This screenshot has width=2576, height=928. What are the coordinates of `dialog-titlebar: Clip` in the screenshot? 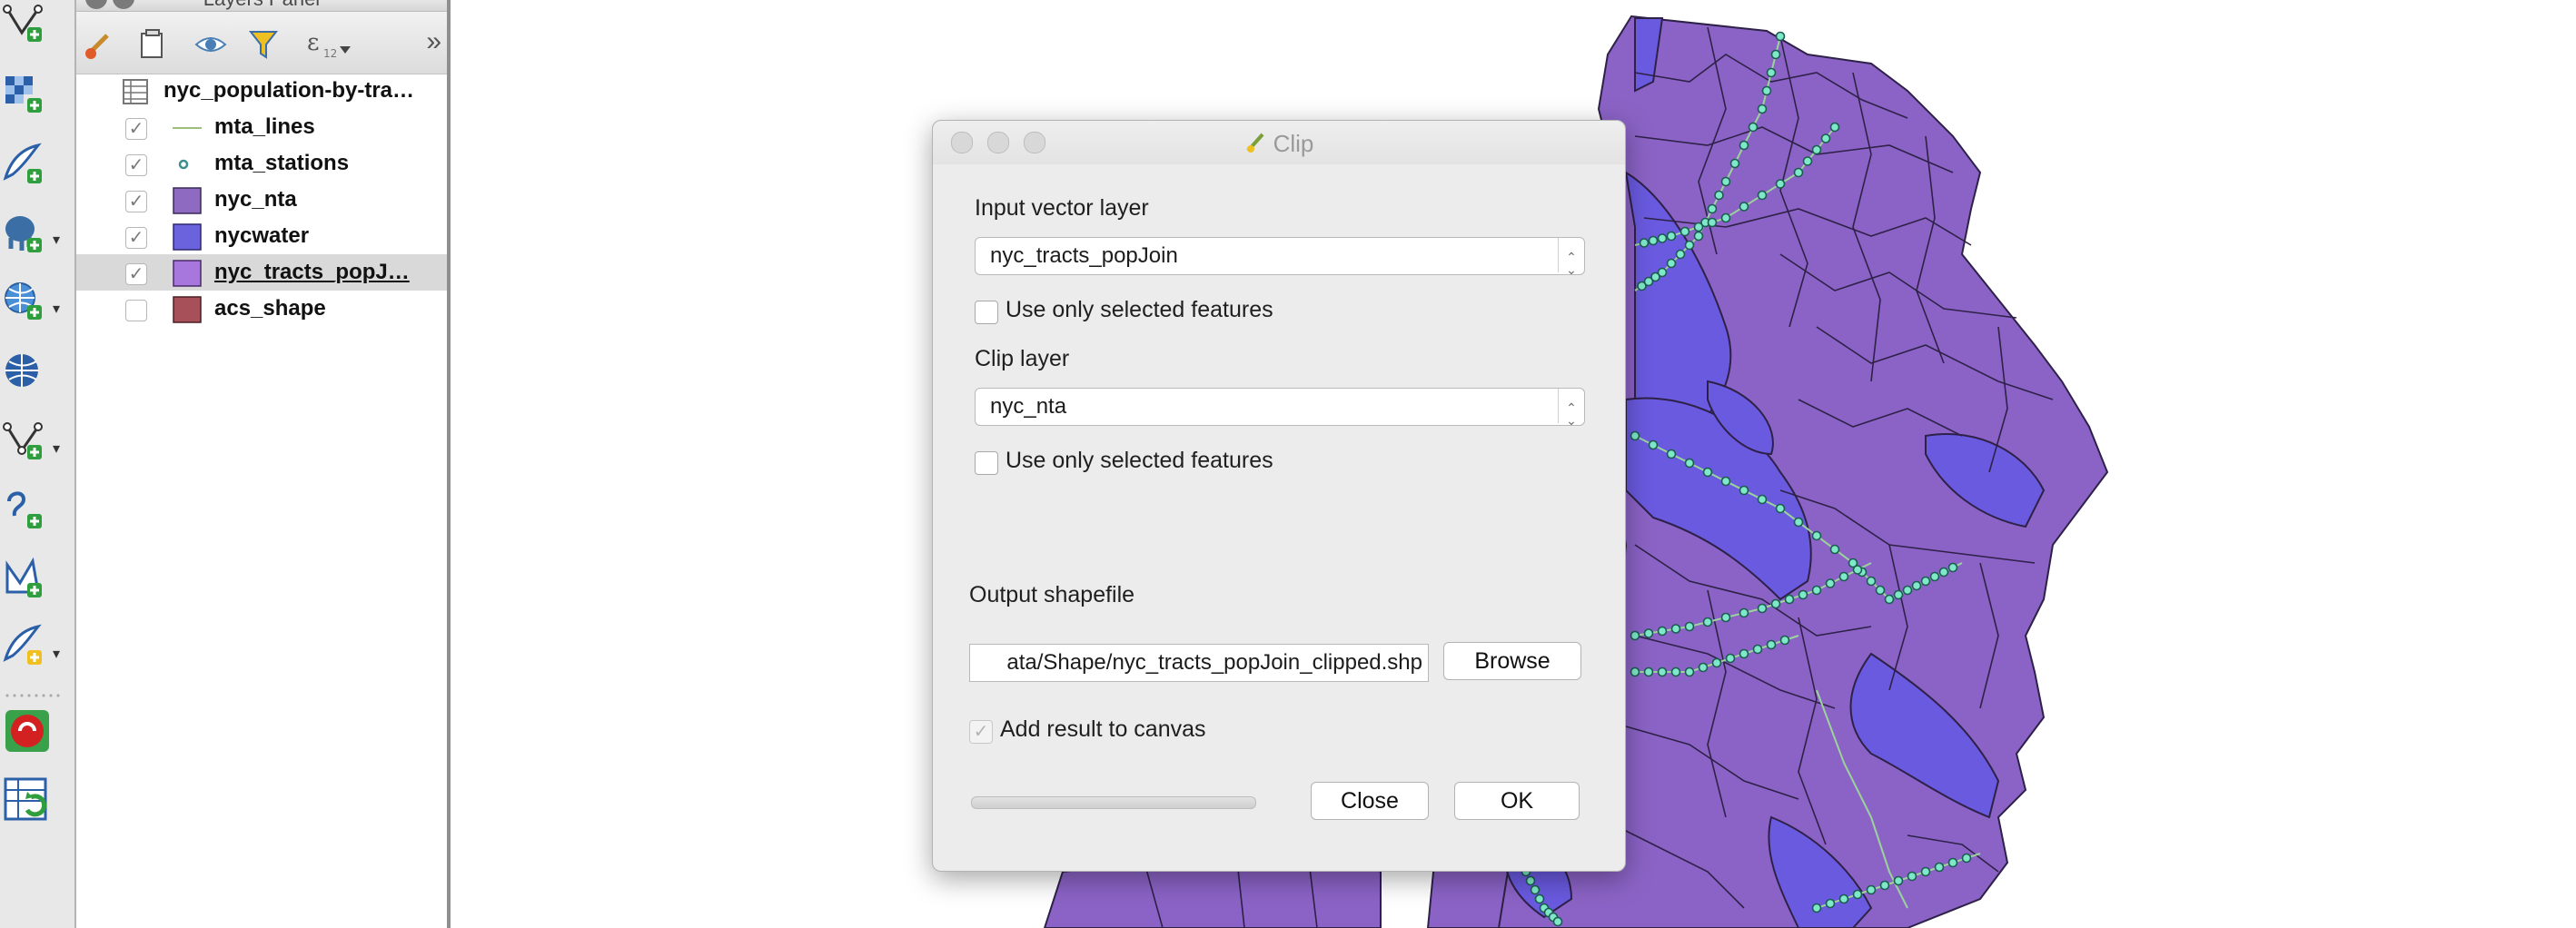 It's located at (1279, 142).